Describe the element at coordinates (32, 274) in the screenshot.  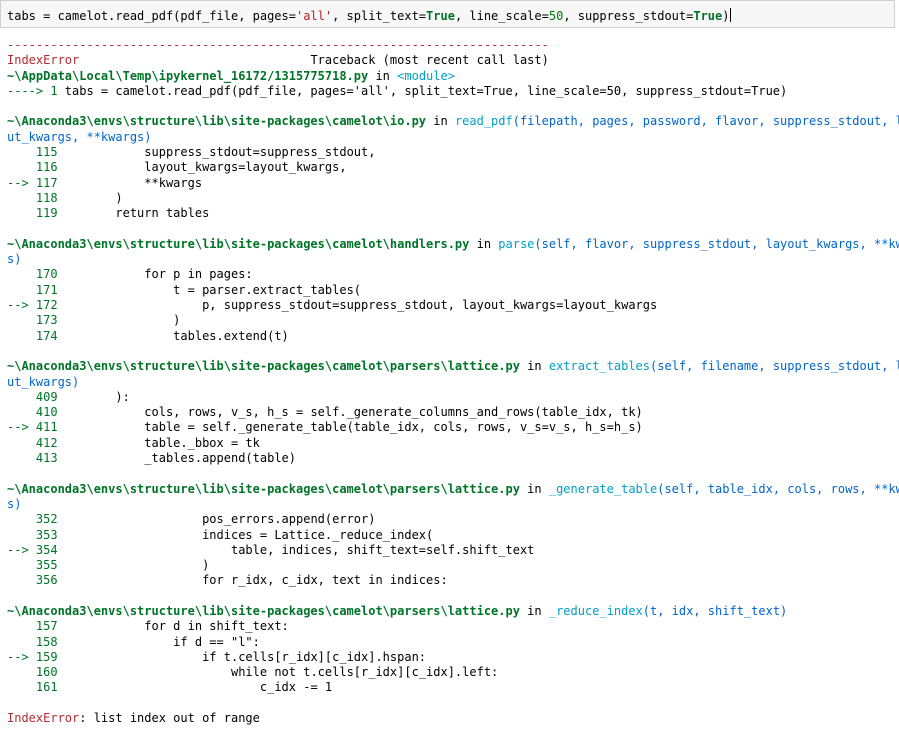
I see `line-number: 170` at that location.